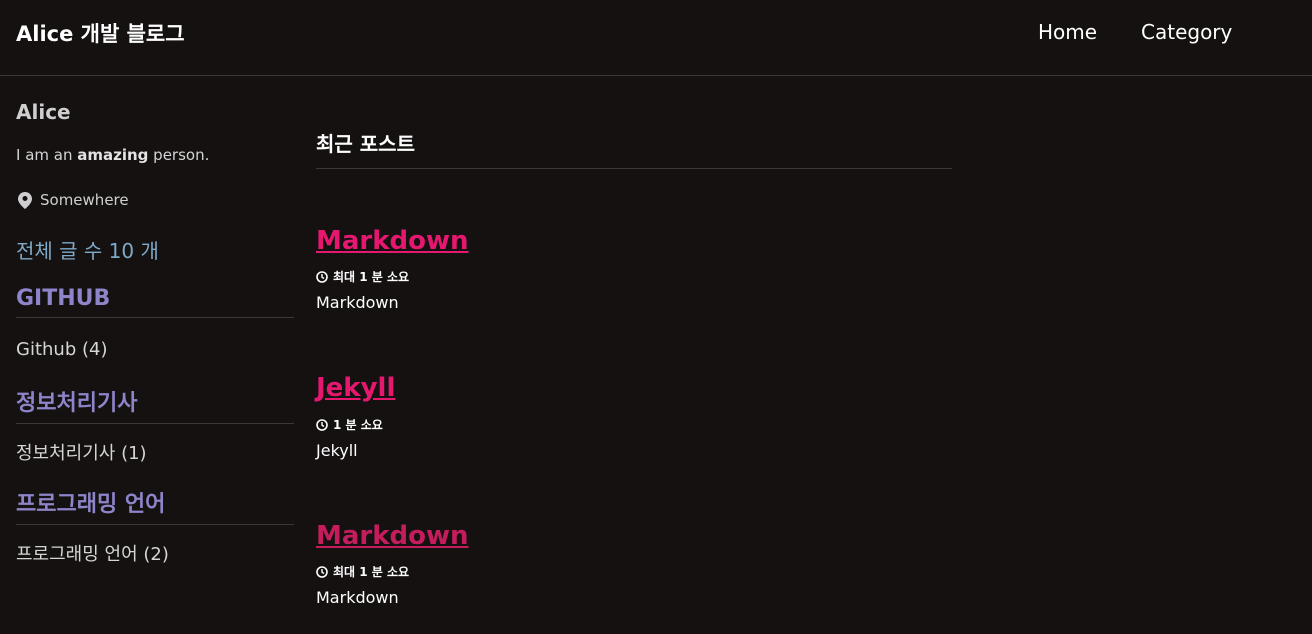  I want to click on category-item-info-processing: 정보처리기사 (1), so click(81, 452).